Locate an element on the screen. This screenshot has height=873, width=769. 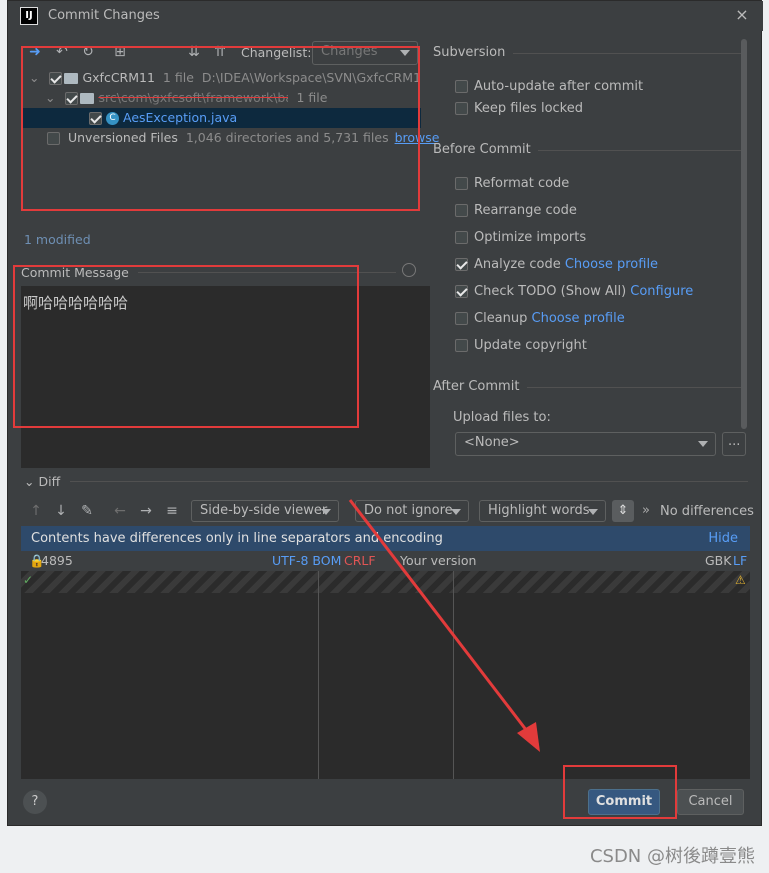
annotation-arrow is located at coordinates (444, 625).